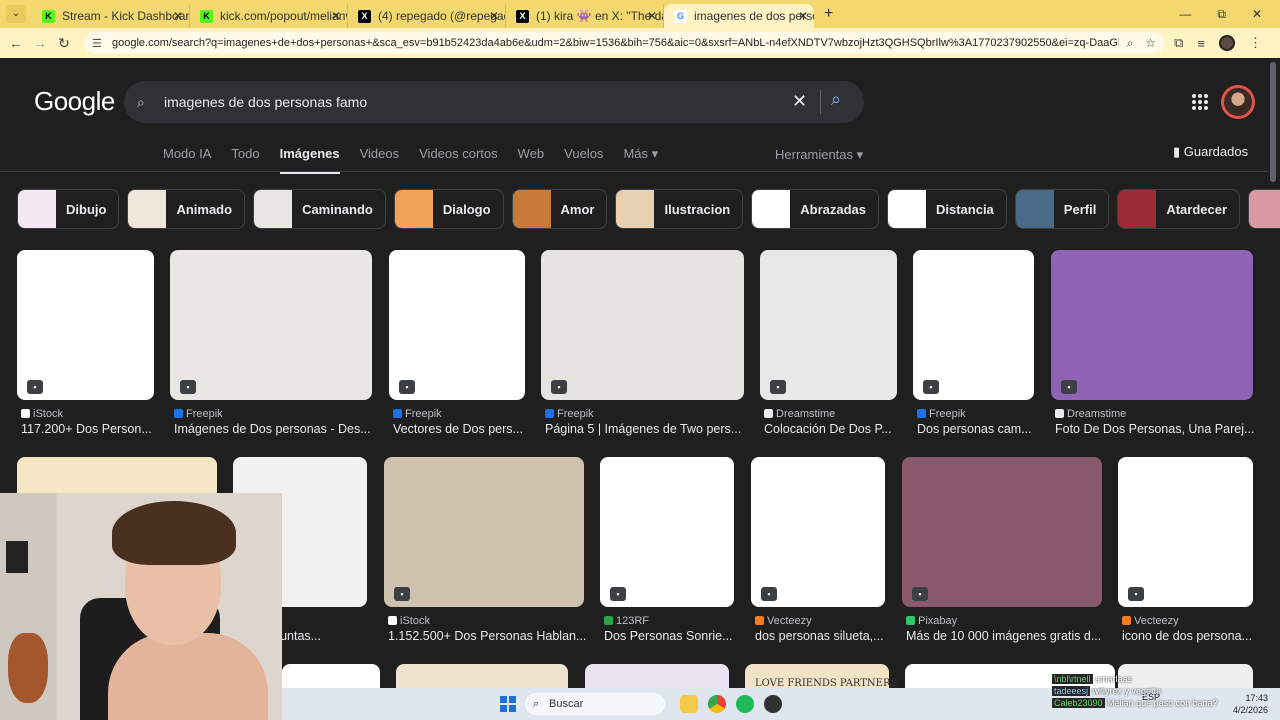  Describe the element at coordinates (269, 16) in the screenshot. I see `browser-tab-kick-popout: K kick.com/popout/melianvalen/ ✕` at that location.